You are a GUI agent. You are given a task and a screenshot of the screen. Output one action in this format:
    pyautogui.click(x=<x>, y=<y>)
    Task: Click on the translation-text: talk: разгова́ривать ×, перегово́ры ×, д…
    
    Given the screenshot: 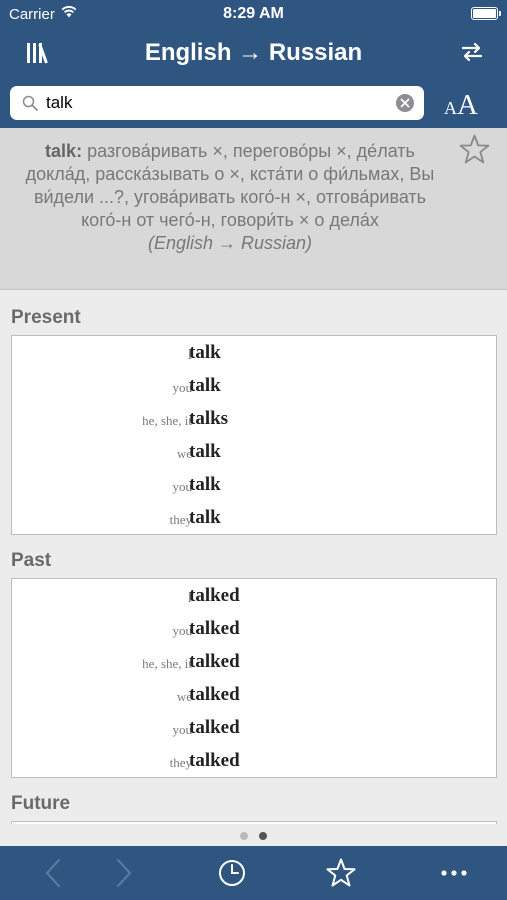 What is the action you would take?
    pyautogui.click(x=230, y=197)
    